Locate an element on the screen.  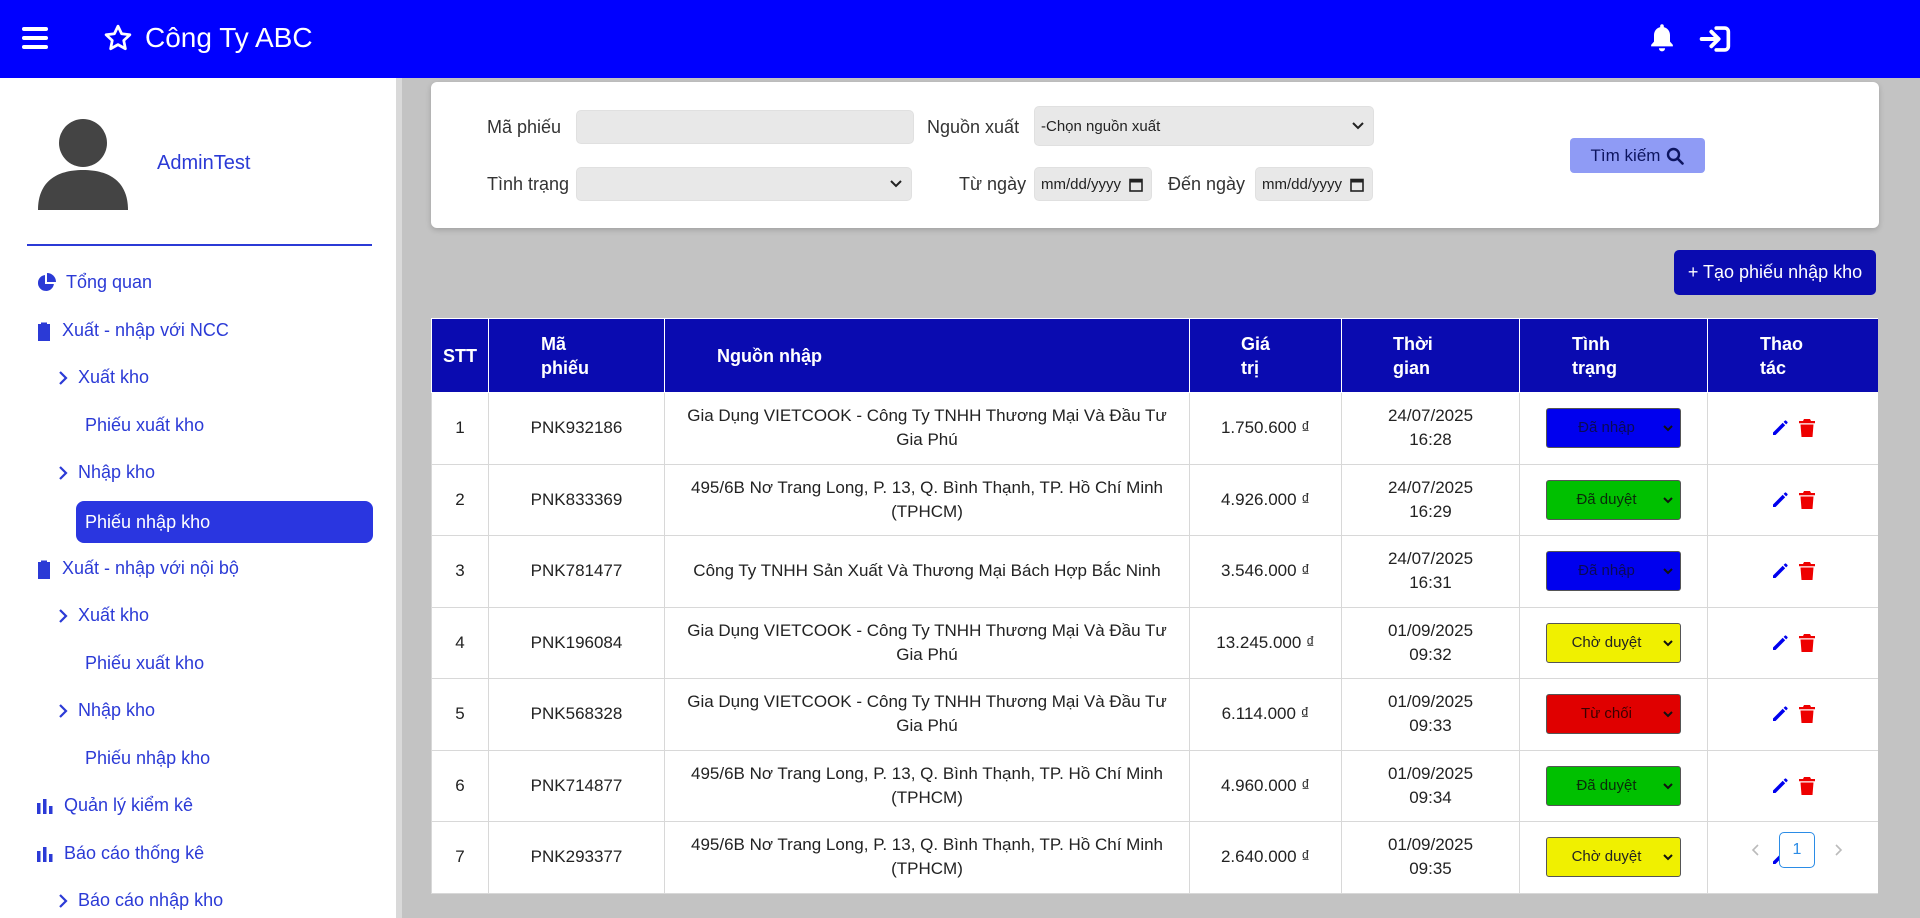
row-time: 09:34 is located at coordinates (1430, 797).